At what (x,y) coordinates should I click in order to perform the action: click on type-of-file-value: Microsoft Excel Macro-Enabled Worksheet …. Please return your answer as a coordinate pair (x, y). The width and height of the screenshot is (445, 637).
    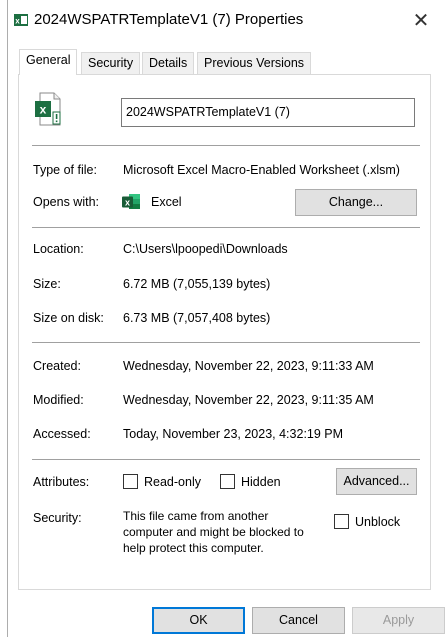
    Looking at the image, I should click on (261, 170).